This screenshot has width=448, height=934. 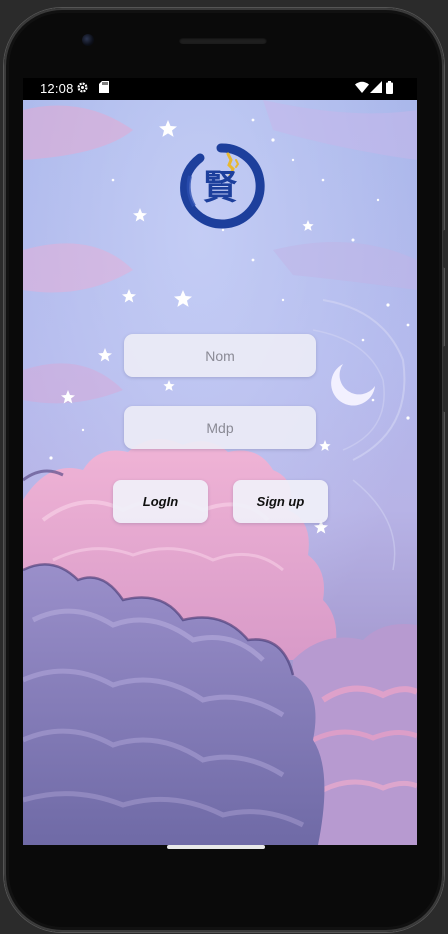 What do you see at coordinates (389, 89) in the screenshot?
I see `battery-icon` at bounding box center [389, 89].